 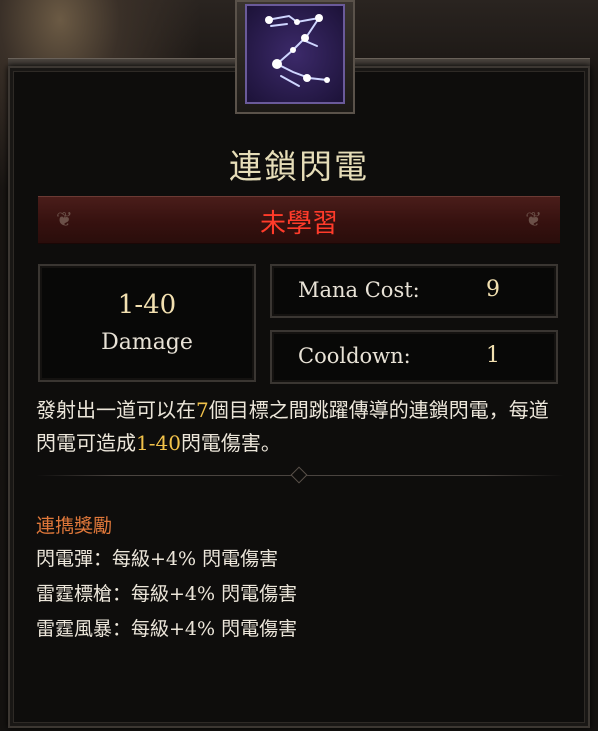 I want to click on mana-cost-panel: Mana Cost: 9, so click(x=414, y=291).